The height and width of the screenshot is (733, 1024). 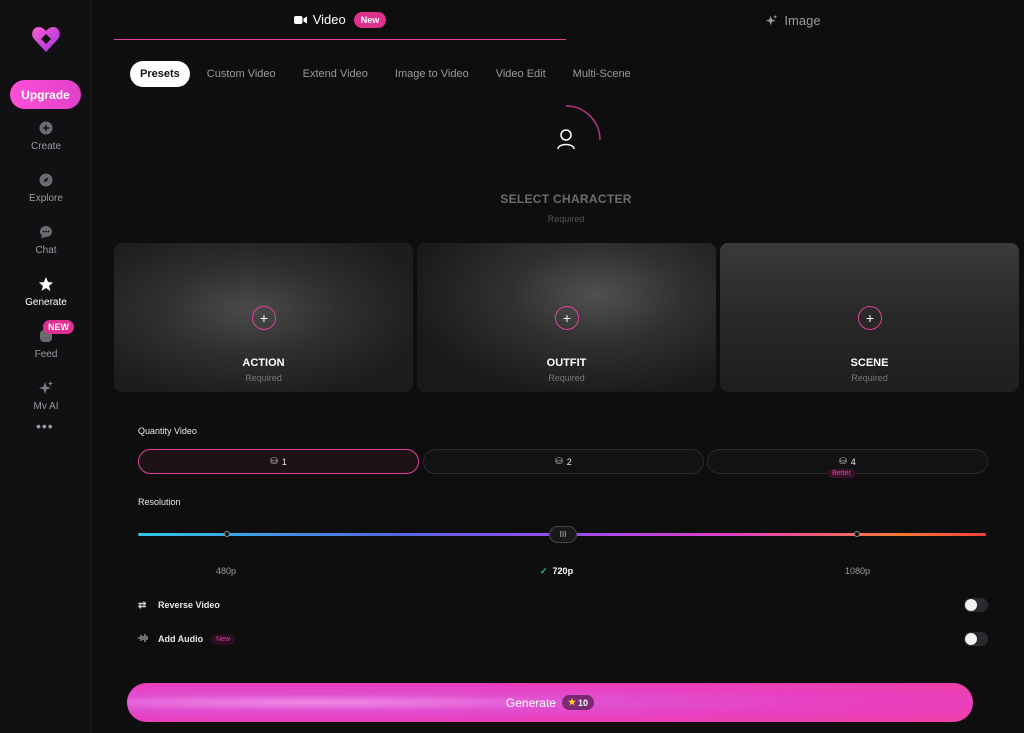 I want to click on sidebar-item-label: My AI, so click(x=46, y=405).